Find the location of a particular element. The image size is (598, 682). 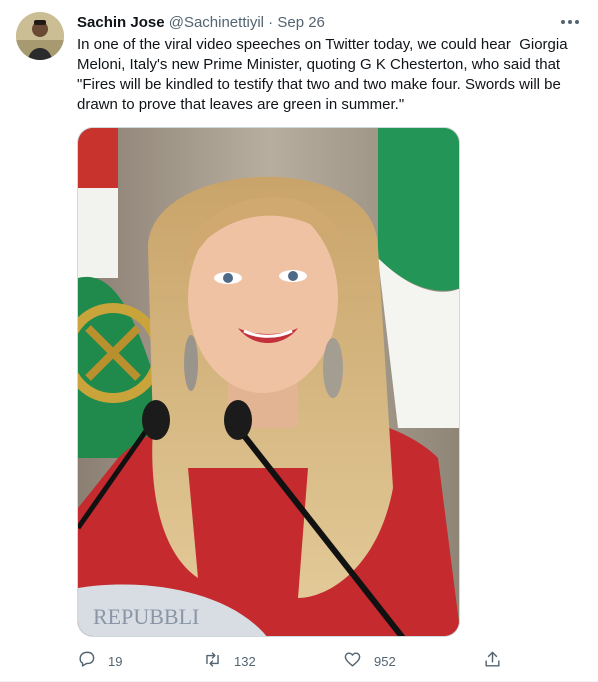

user-handle: @Sachinettiyil is located at coordinates (216, 22).